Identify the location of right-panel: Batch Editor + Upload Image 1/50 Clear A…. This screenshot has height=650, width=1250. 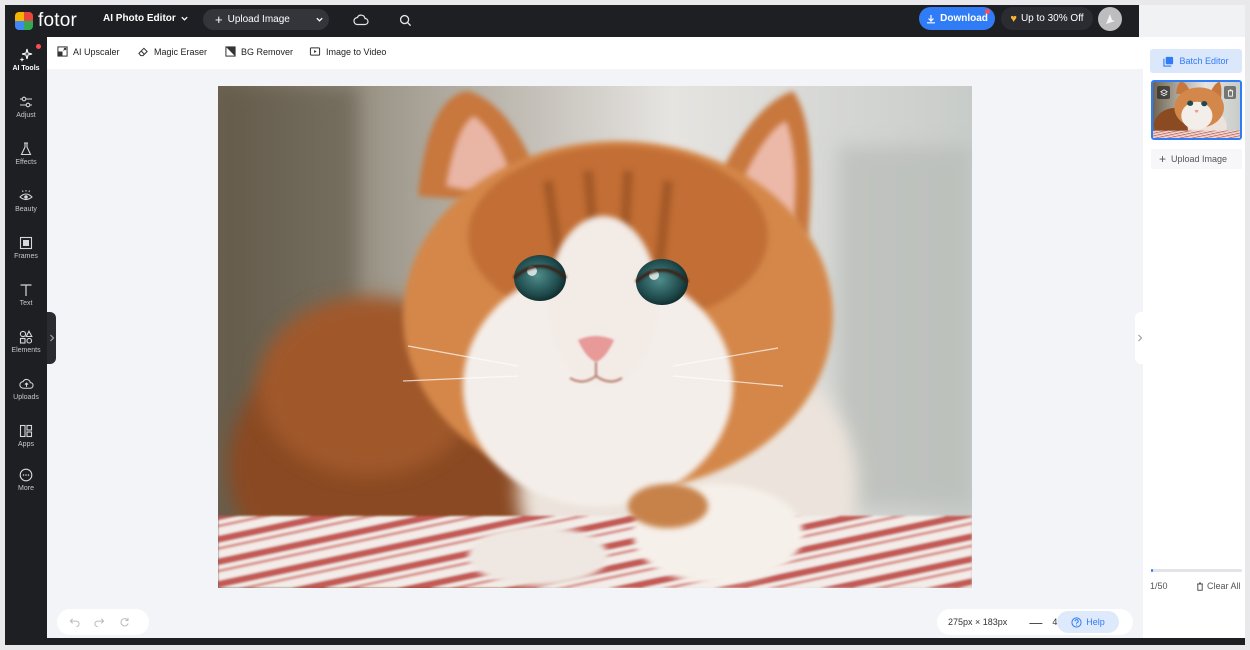
(1194, 341).